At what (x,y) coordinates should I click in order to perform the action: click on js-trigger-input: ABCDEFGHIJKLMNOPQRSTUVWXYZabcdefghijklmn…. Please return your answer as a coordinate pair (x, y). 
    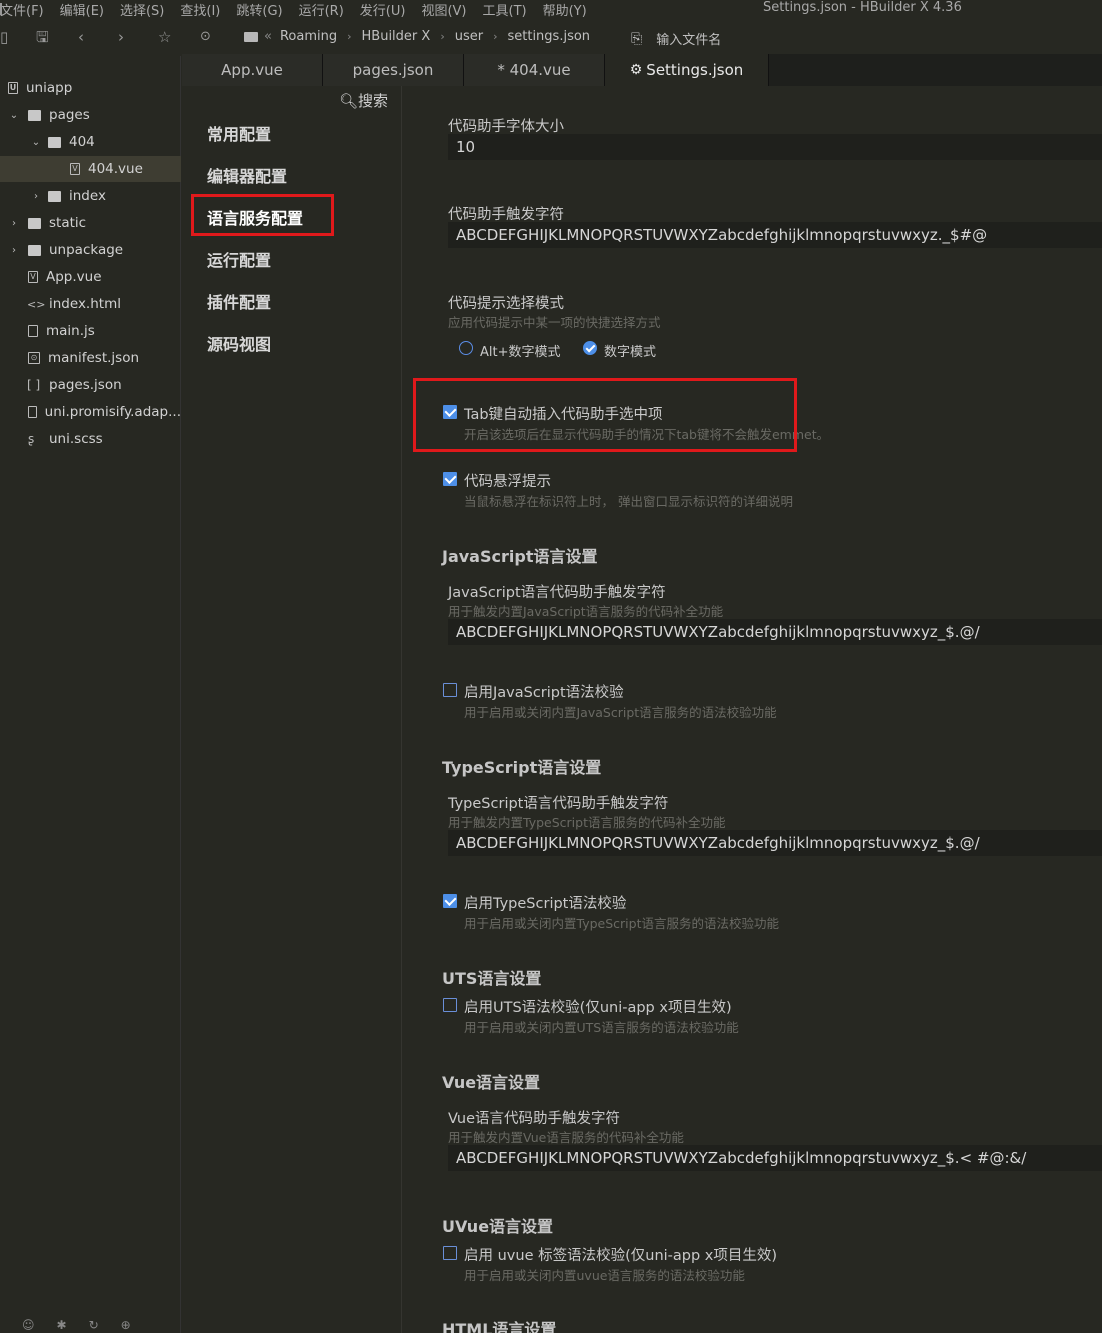
    Looking at the image, I should click on (775, 632).